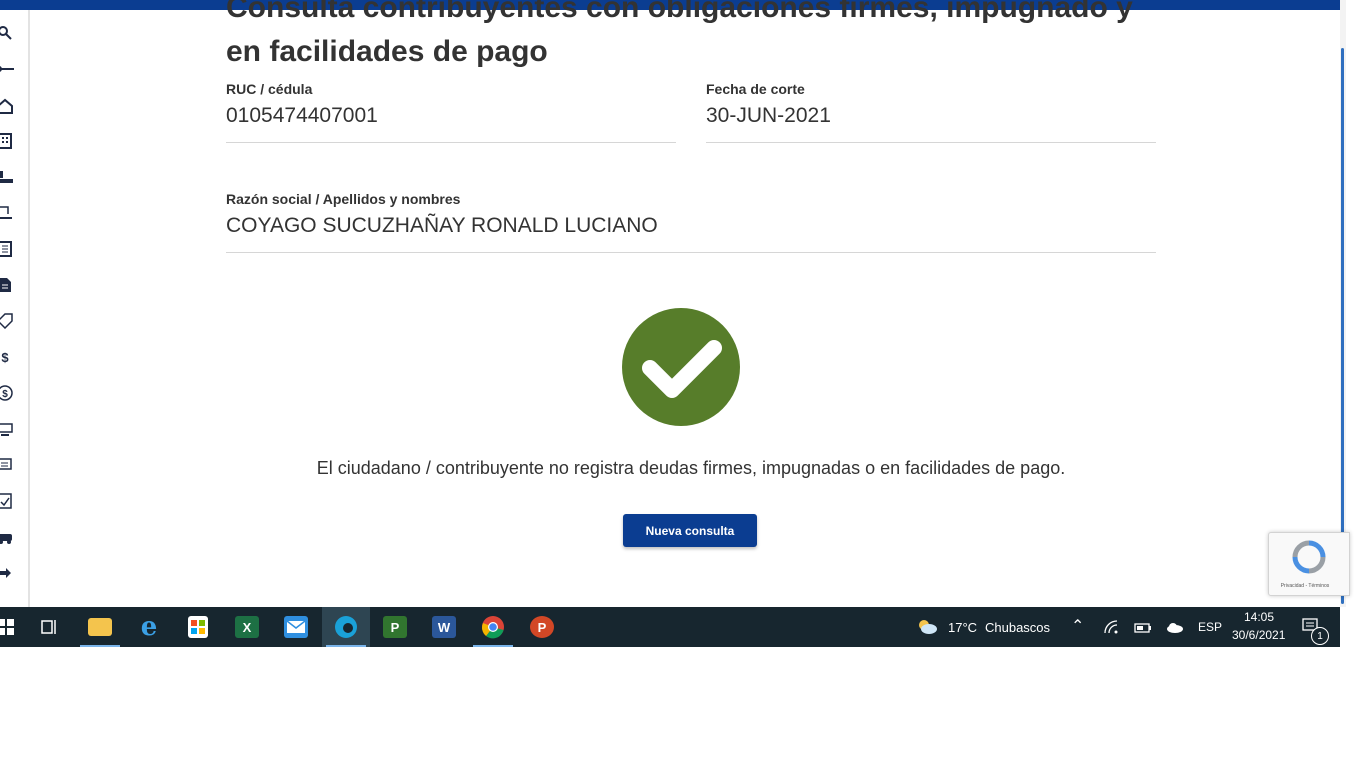  Describe the element at coordinates (7, 106) in the screenshot. I see `house-icon` at that location.